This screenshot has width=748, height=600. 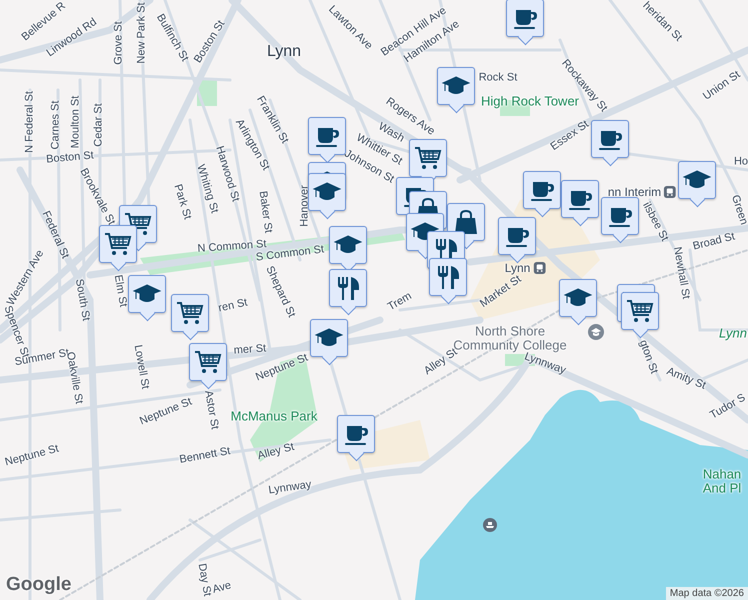 What do you see at coordinates (714, 242) in the screenshot?
I see `street-label: Broad St` at bounding box center [714, 242].